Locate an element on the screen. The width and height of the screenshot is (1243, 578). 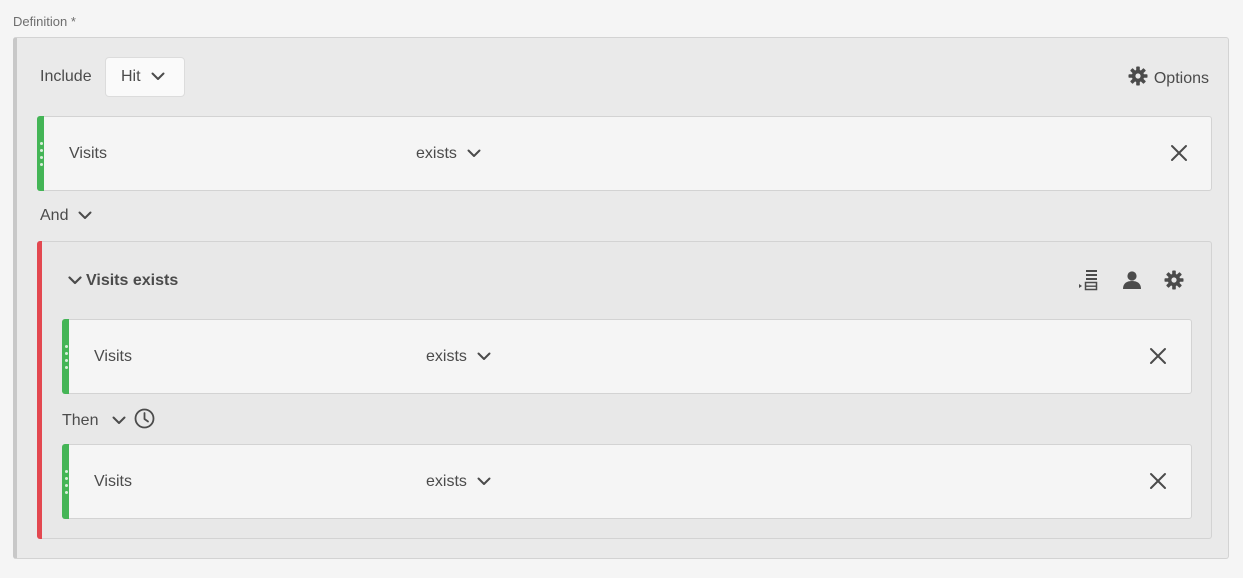
then-operator: Then is located at coordinates (108, 421).